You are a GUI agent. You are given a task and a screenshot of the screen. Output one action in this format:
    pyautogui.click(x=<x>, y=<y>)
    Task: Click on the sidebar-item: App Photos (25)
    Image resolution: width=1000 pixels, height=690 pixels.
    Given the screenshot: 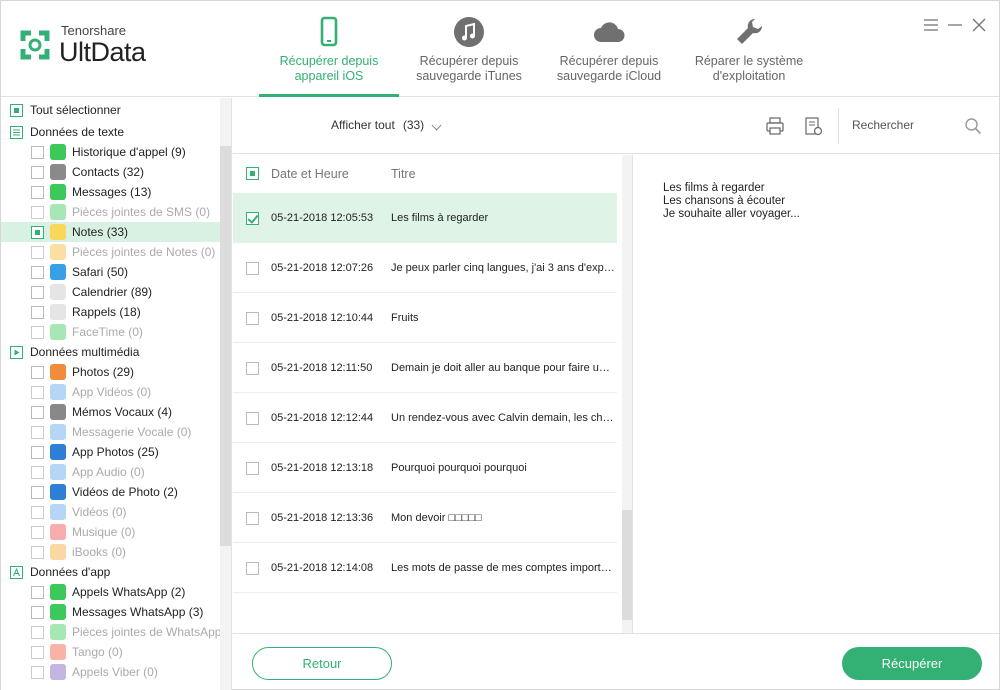 What is the action you would take?
    pyautogui.click(x=110, y=452)
    